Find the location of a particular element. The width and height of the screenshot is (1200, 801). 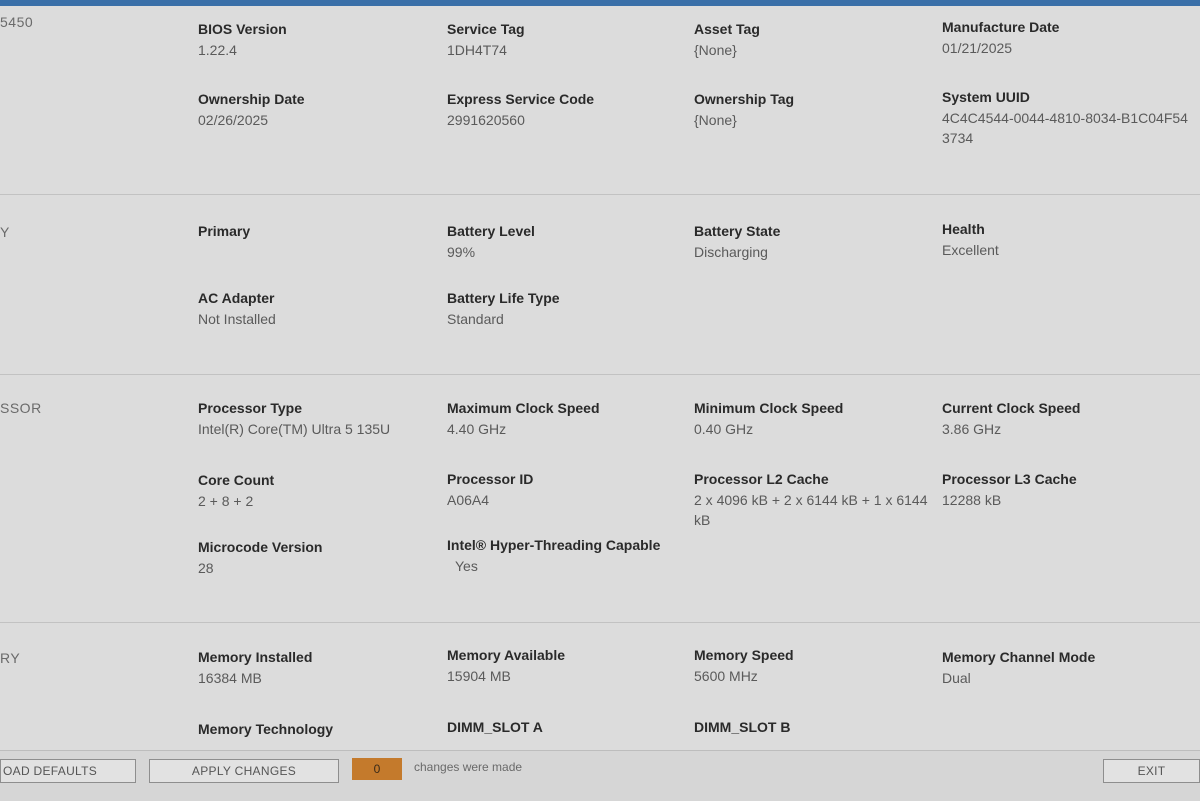

field-dimm-slot-a: DIMM_SLOT A is located at coordinates (495, 727).